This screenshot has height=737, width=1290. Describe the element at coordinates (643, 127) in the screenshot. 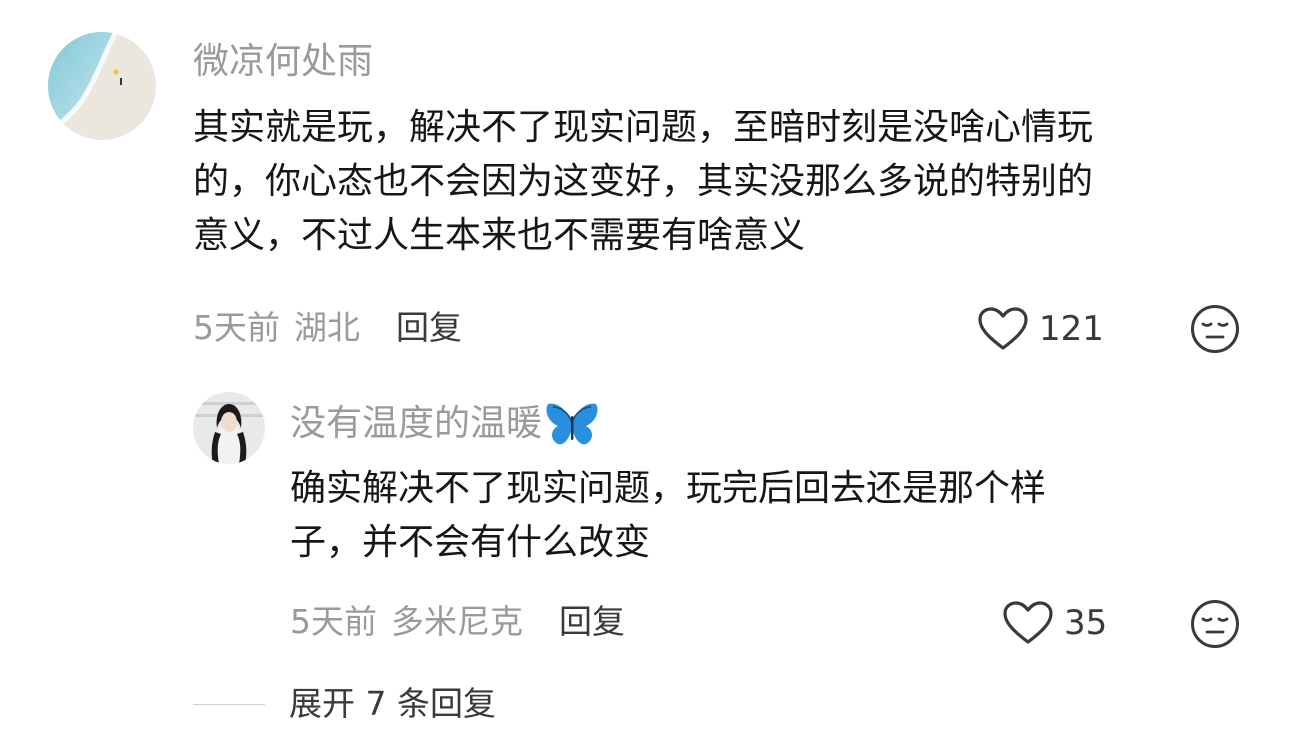

I see `comment-text-line: 其实就是玩，解决不了现实问题，至暗时刻是没啥心情玩` at that location.